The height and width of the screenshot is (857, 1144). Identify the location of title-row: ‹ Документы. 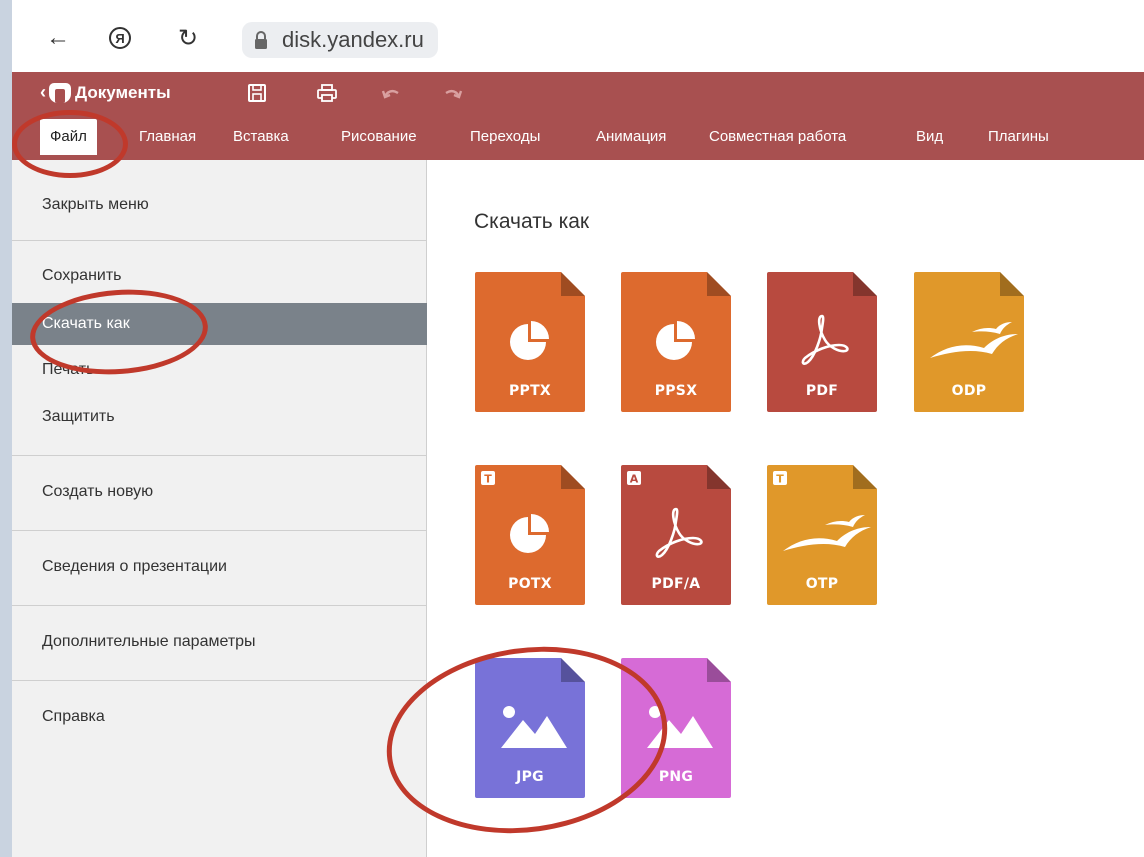
(578, 93).